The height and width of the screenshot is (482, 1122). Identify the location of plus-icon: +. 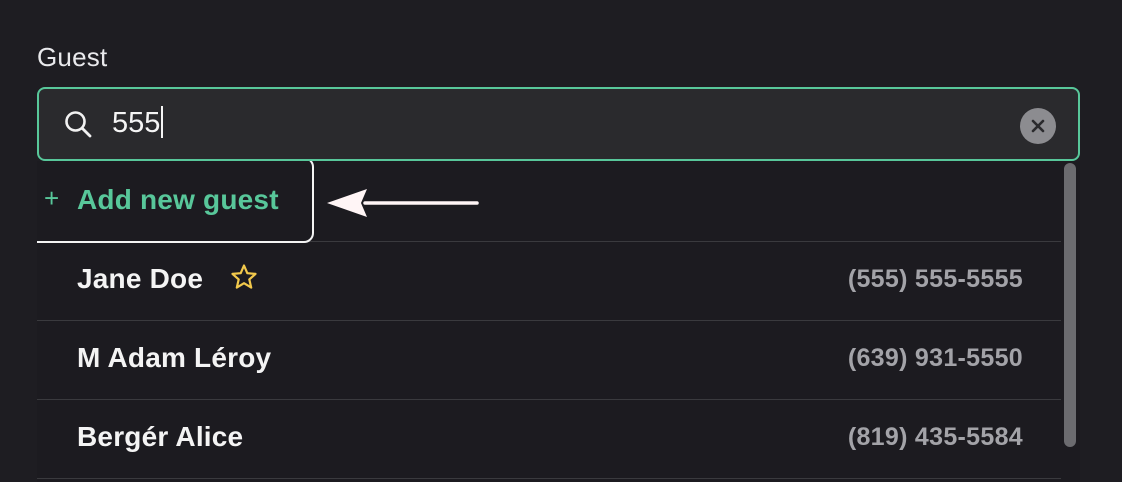
(52, 198).